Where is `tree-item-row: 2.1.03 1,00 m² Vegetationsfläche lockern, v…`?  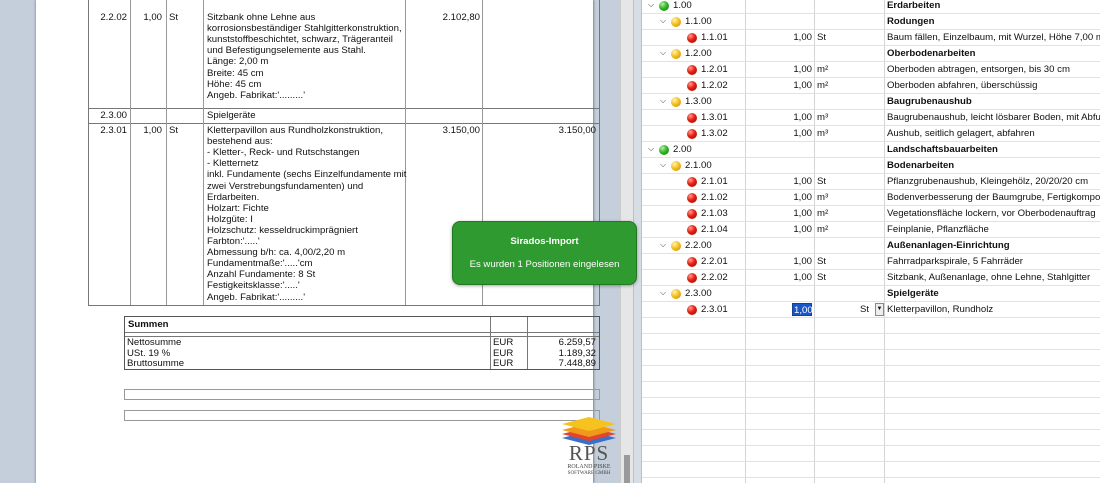
tree-item-row: 2.1.03 1,00 m² Vegetationsfläche lockern, v… is located at coordinates (871, 214).